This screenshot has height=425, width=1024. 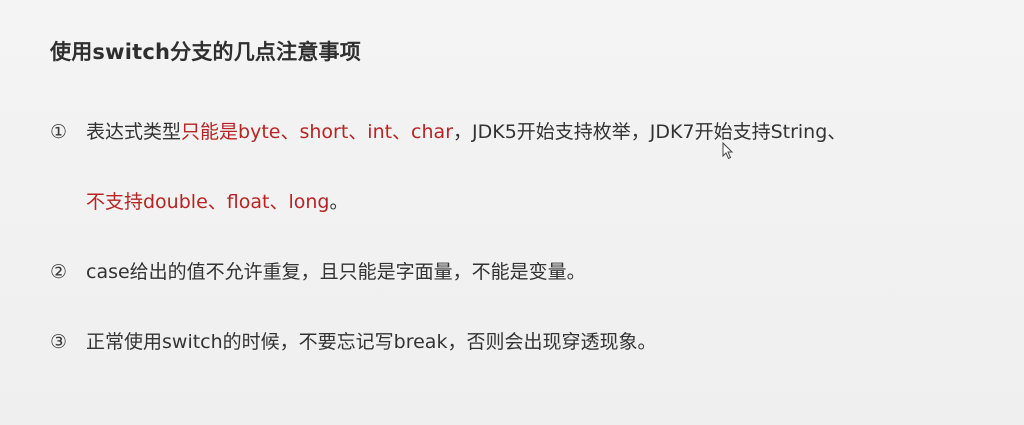 I want to click on item-highlight: 不支持double、float、long, so click(x=208, y=202).